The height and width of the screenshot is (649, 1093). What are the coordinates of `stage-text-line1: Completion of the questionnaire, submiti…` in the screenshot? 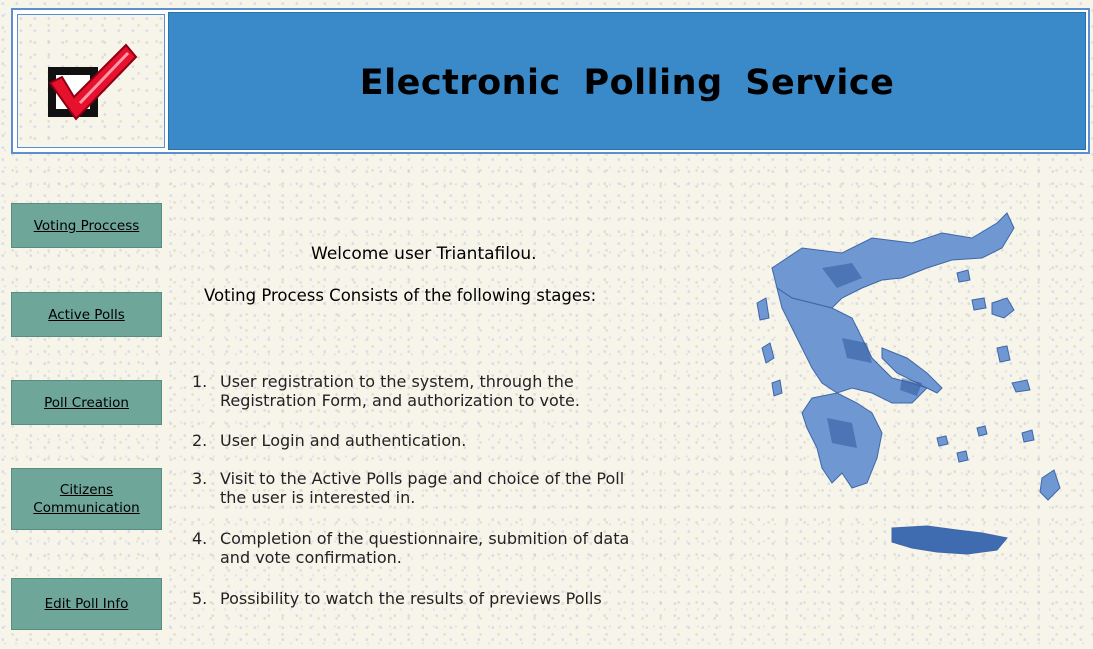 It's located at (425, 538).